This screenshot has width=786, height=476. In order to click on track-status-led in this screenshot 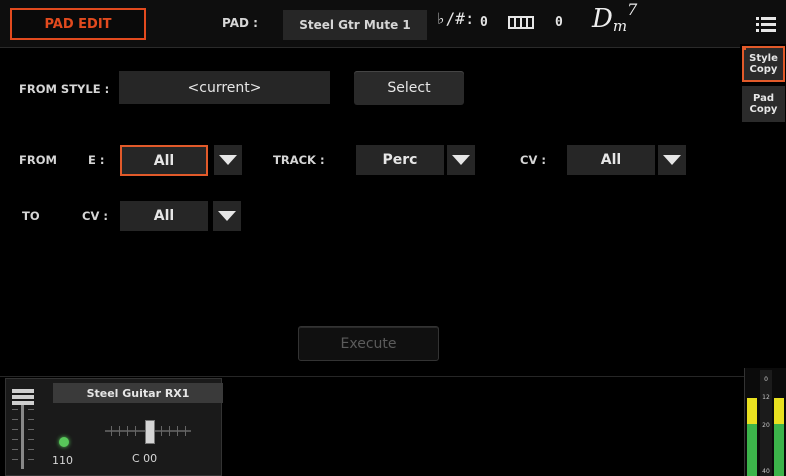, I will do `click(64, 442)`.